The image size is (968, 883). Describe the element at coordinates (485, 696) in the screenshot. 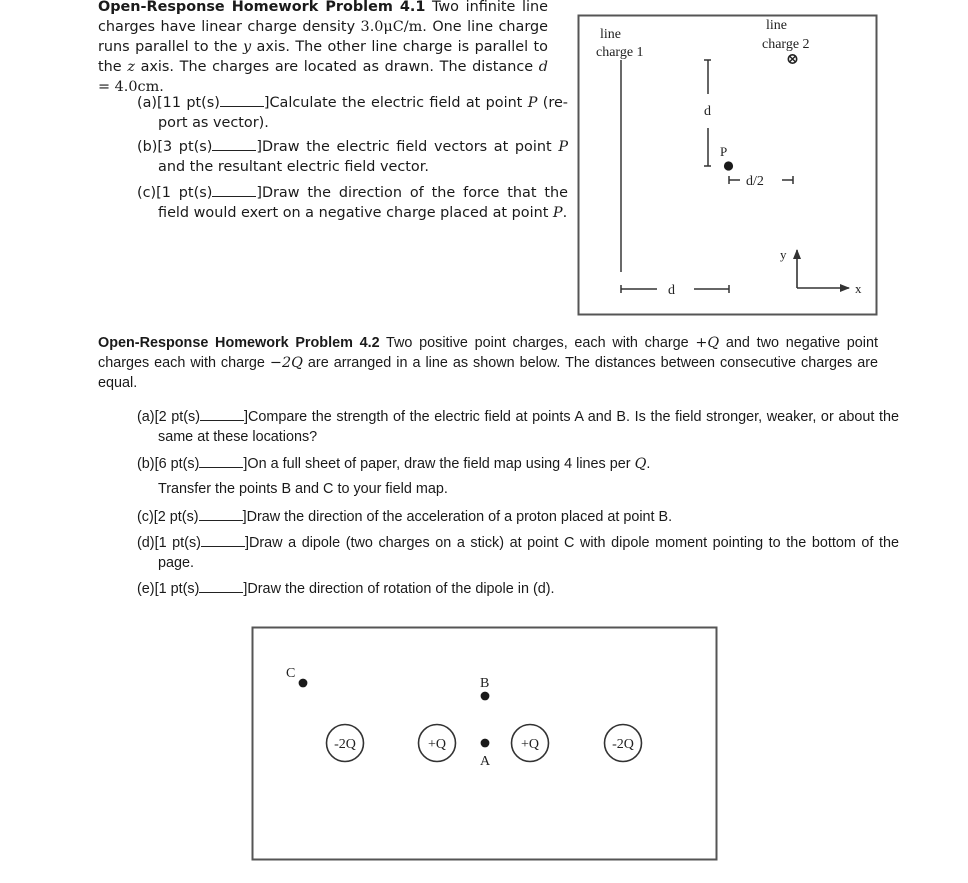

I see `point-b` at that location.